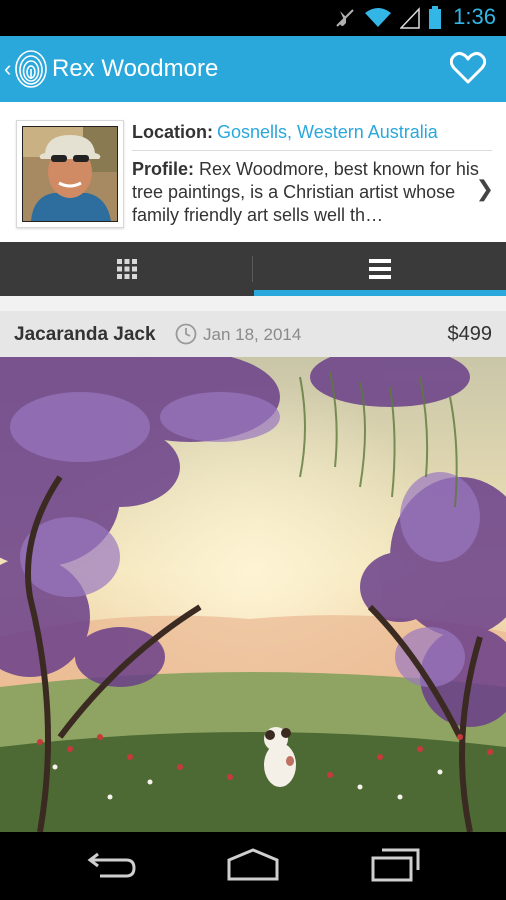  Describe the element at coordinates (485, 189) in the screenshot. I see `chevron-right-icon: ❯` at that location.